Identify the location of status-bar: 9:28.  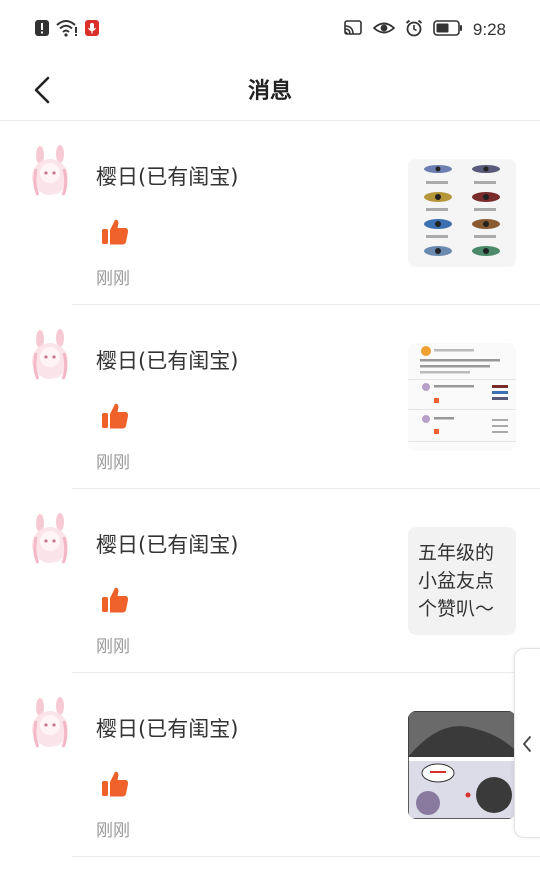
(270, 30).